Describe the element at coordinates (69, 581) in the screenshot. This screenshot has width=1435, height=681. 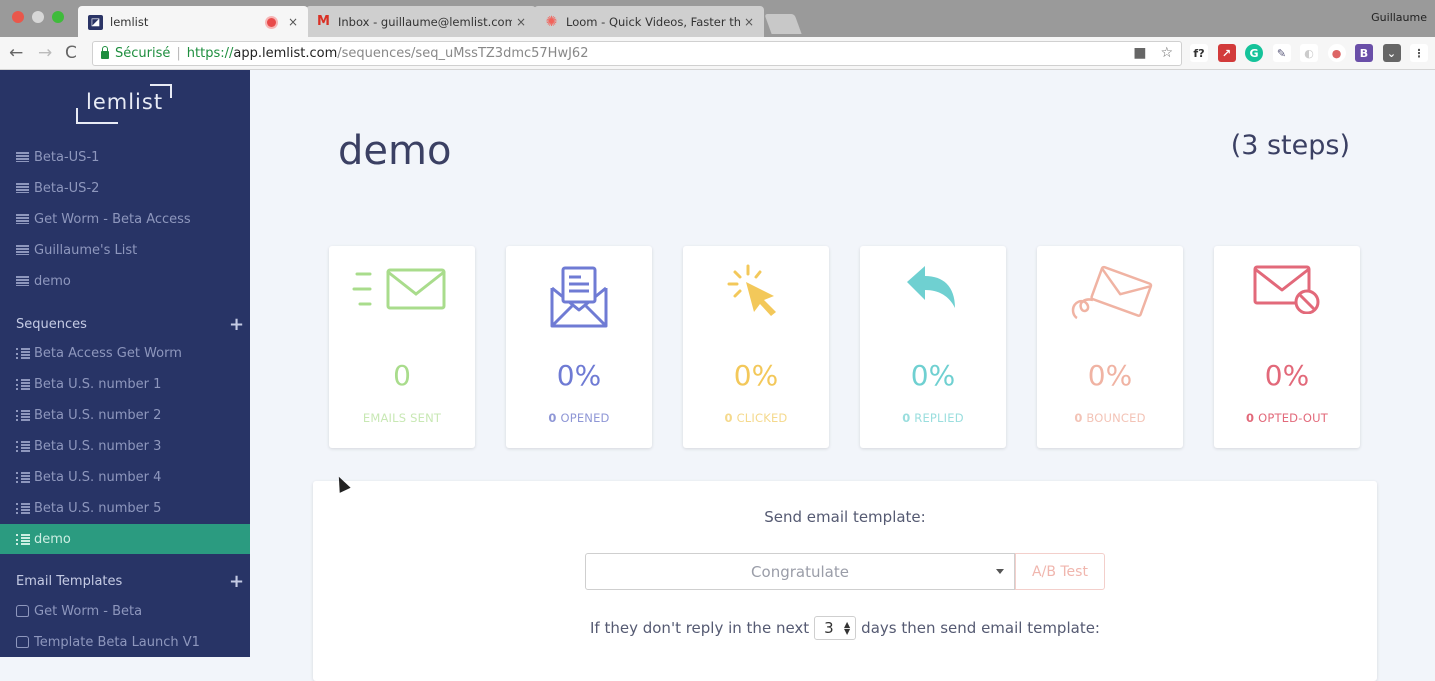
I see `email-templates-header: Email Templates` at that location.